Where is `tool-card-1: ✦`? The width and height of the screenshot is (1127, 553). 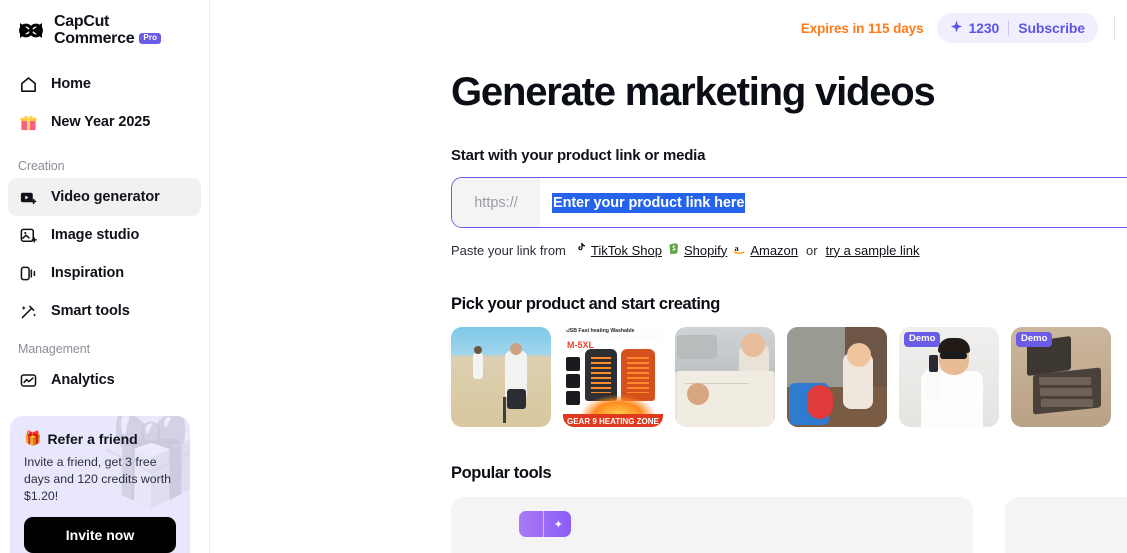
tool-card-1: ✦ is located at coordinates (712, 525).